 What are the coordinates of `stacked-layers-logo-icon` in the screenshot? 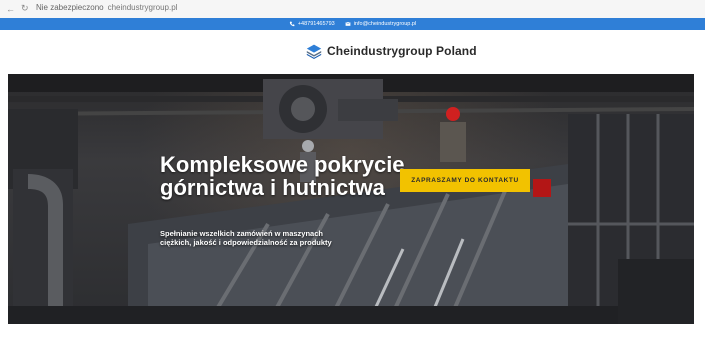 It's located at (314, 51).